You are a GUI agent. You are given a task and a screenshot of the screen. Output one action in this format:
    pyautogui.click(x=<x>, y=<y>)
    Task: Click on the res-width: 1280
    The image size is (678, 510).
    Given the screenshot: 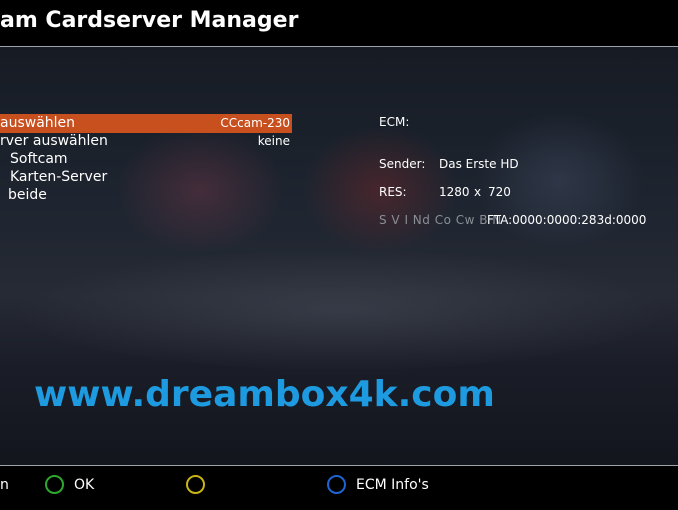 What is the action you would take?
    pyautogui.click(x=454, y=192)
    